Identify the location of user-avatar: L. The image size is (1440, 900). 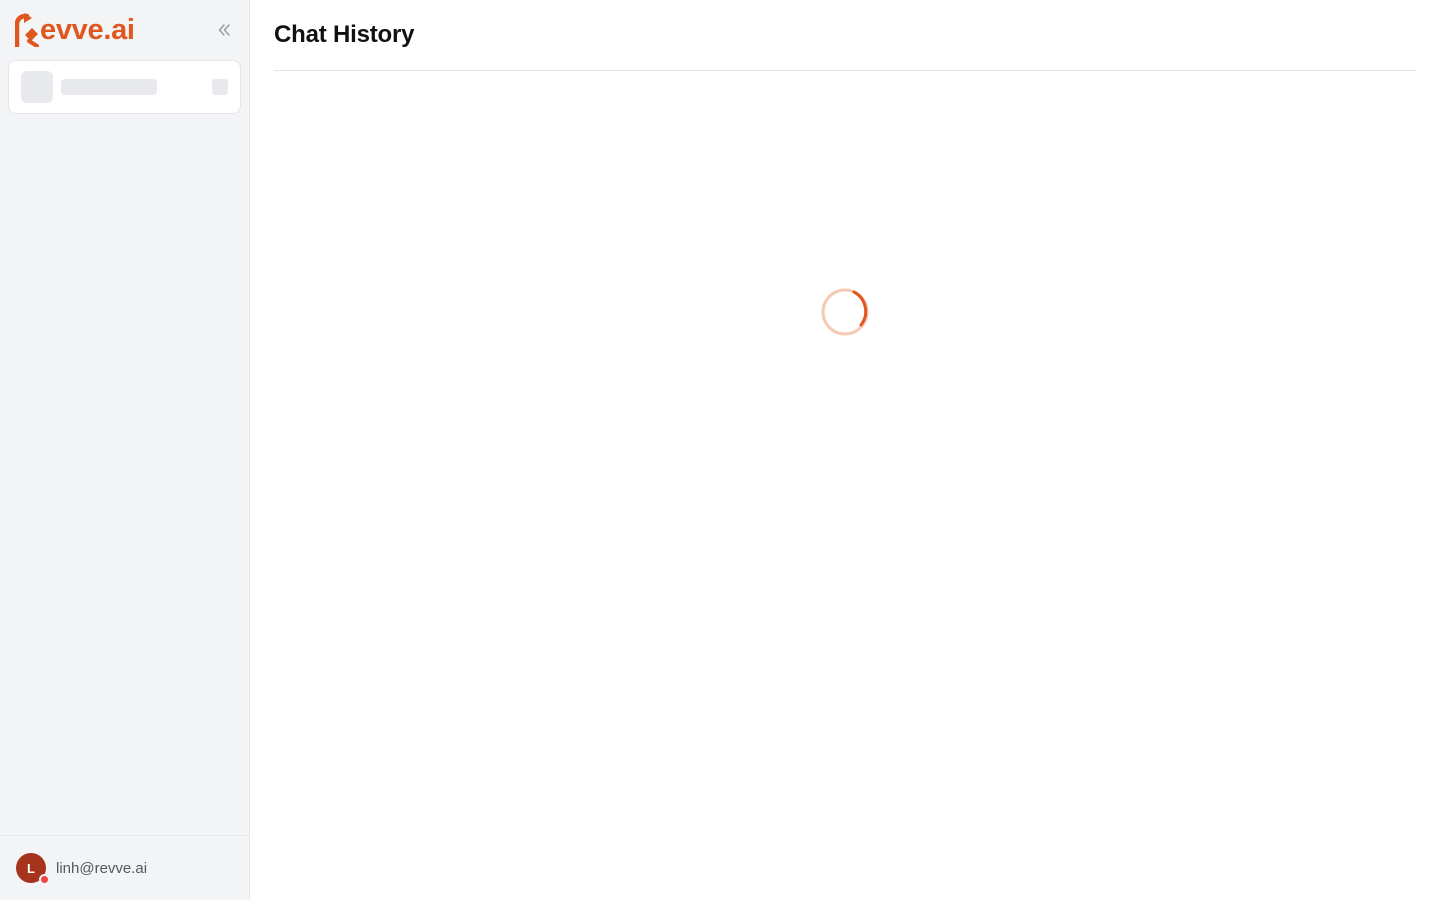
(33, 869).